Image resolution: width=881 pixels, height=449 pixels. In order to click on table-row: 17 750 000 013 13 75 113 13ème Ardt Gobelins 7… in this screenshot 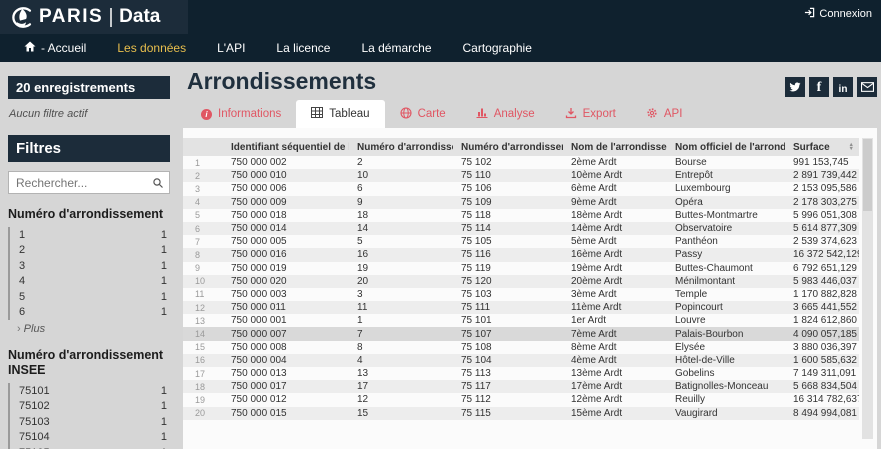, I will do `click(521, 374)`.